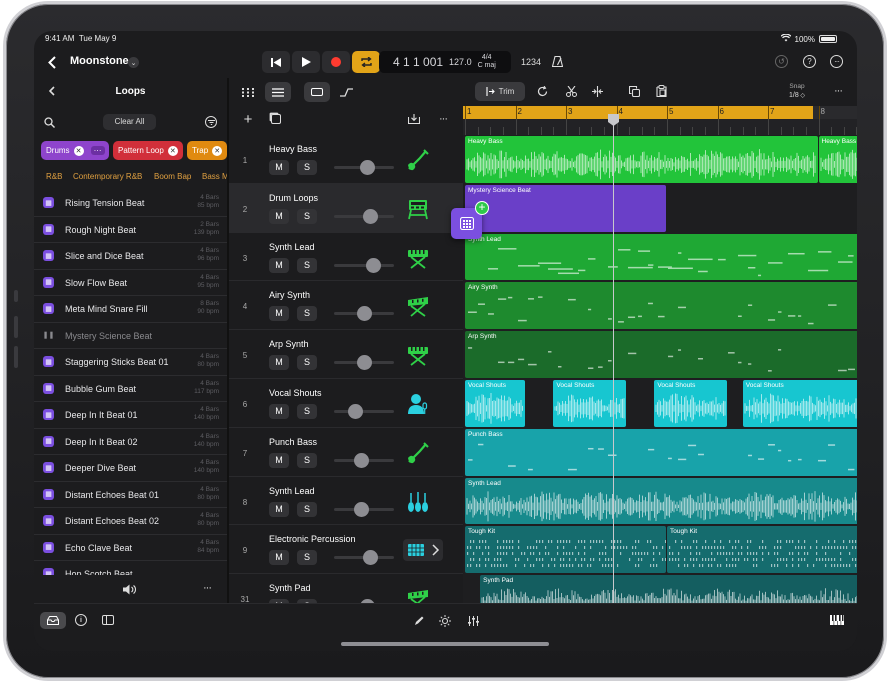  I want to click on help-icon: ?, so click(809, 61).